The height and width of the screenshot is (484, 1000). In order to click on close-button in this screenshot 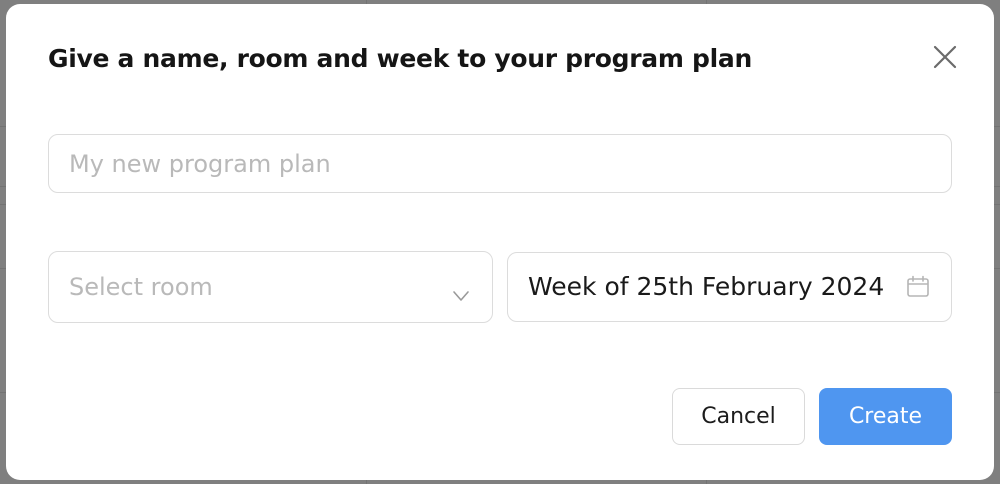, I will do `click(945, 57)`.